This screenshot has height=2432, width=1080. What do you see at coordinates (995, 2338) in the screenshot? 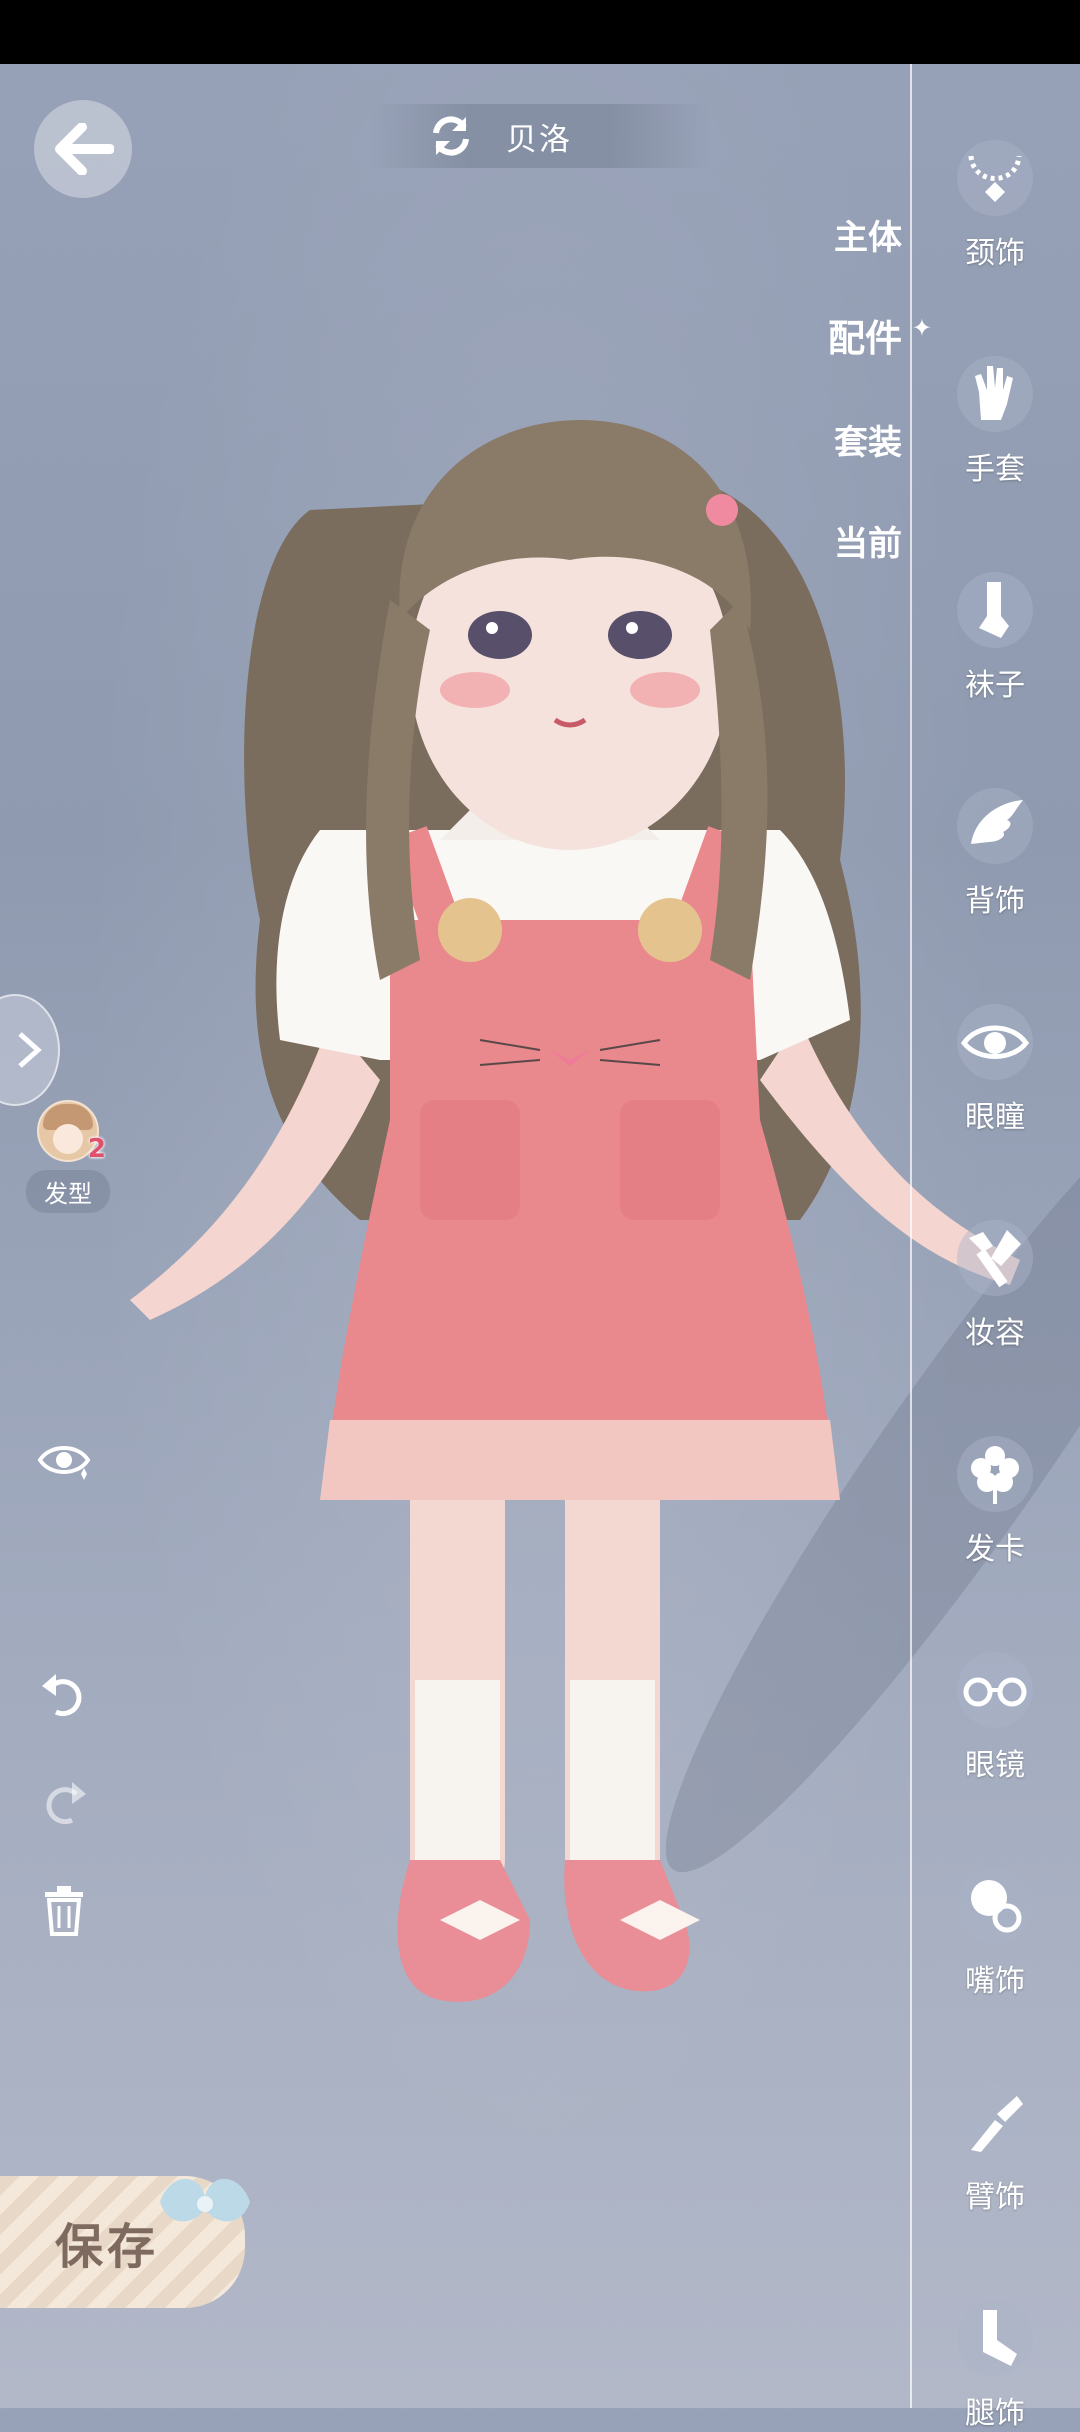
I see `leg-accessory-icon` at bounding box center [995, 2338].